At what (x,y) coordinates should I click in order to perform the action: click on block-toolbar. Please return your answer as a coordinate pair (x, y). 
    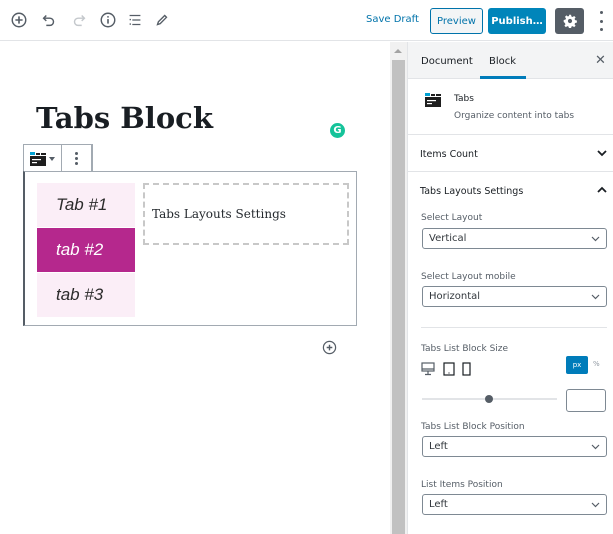
    Looking at the image, I should click on (58, 158).